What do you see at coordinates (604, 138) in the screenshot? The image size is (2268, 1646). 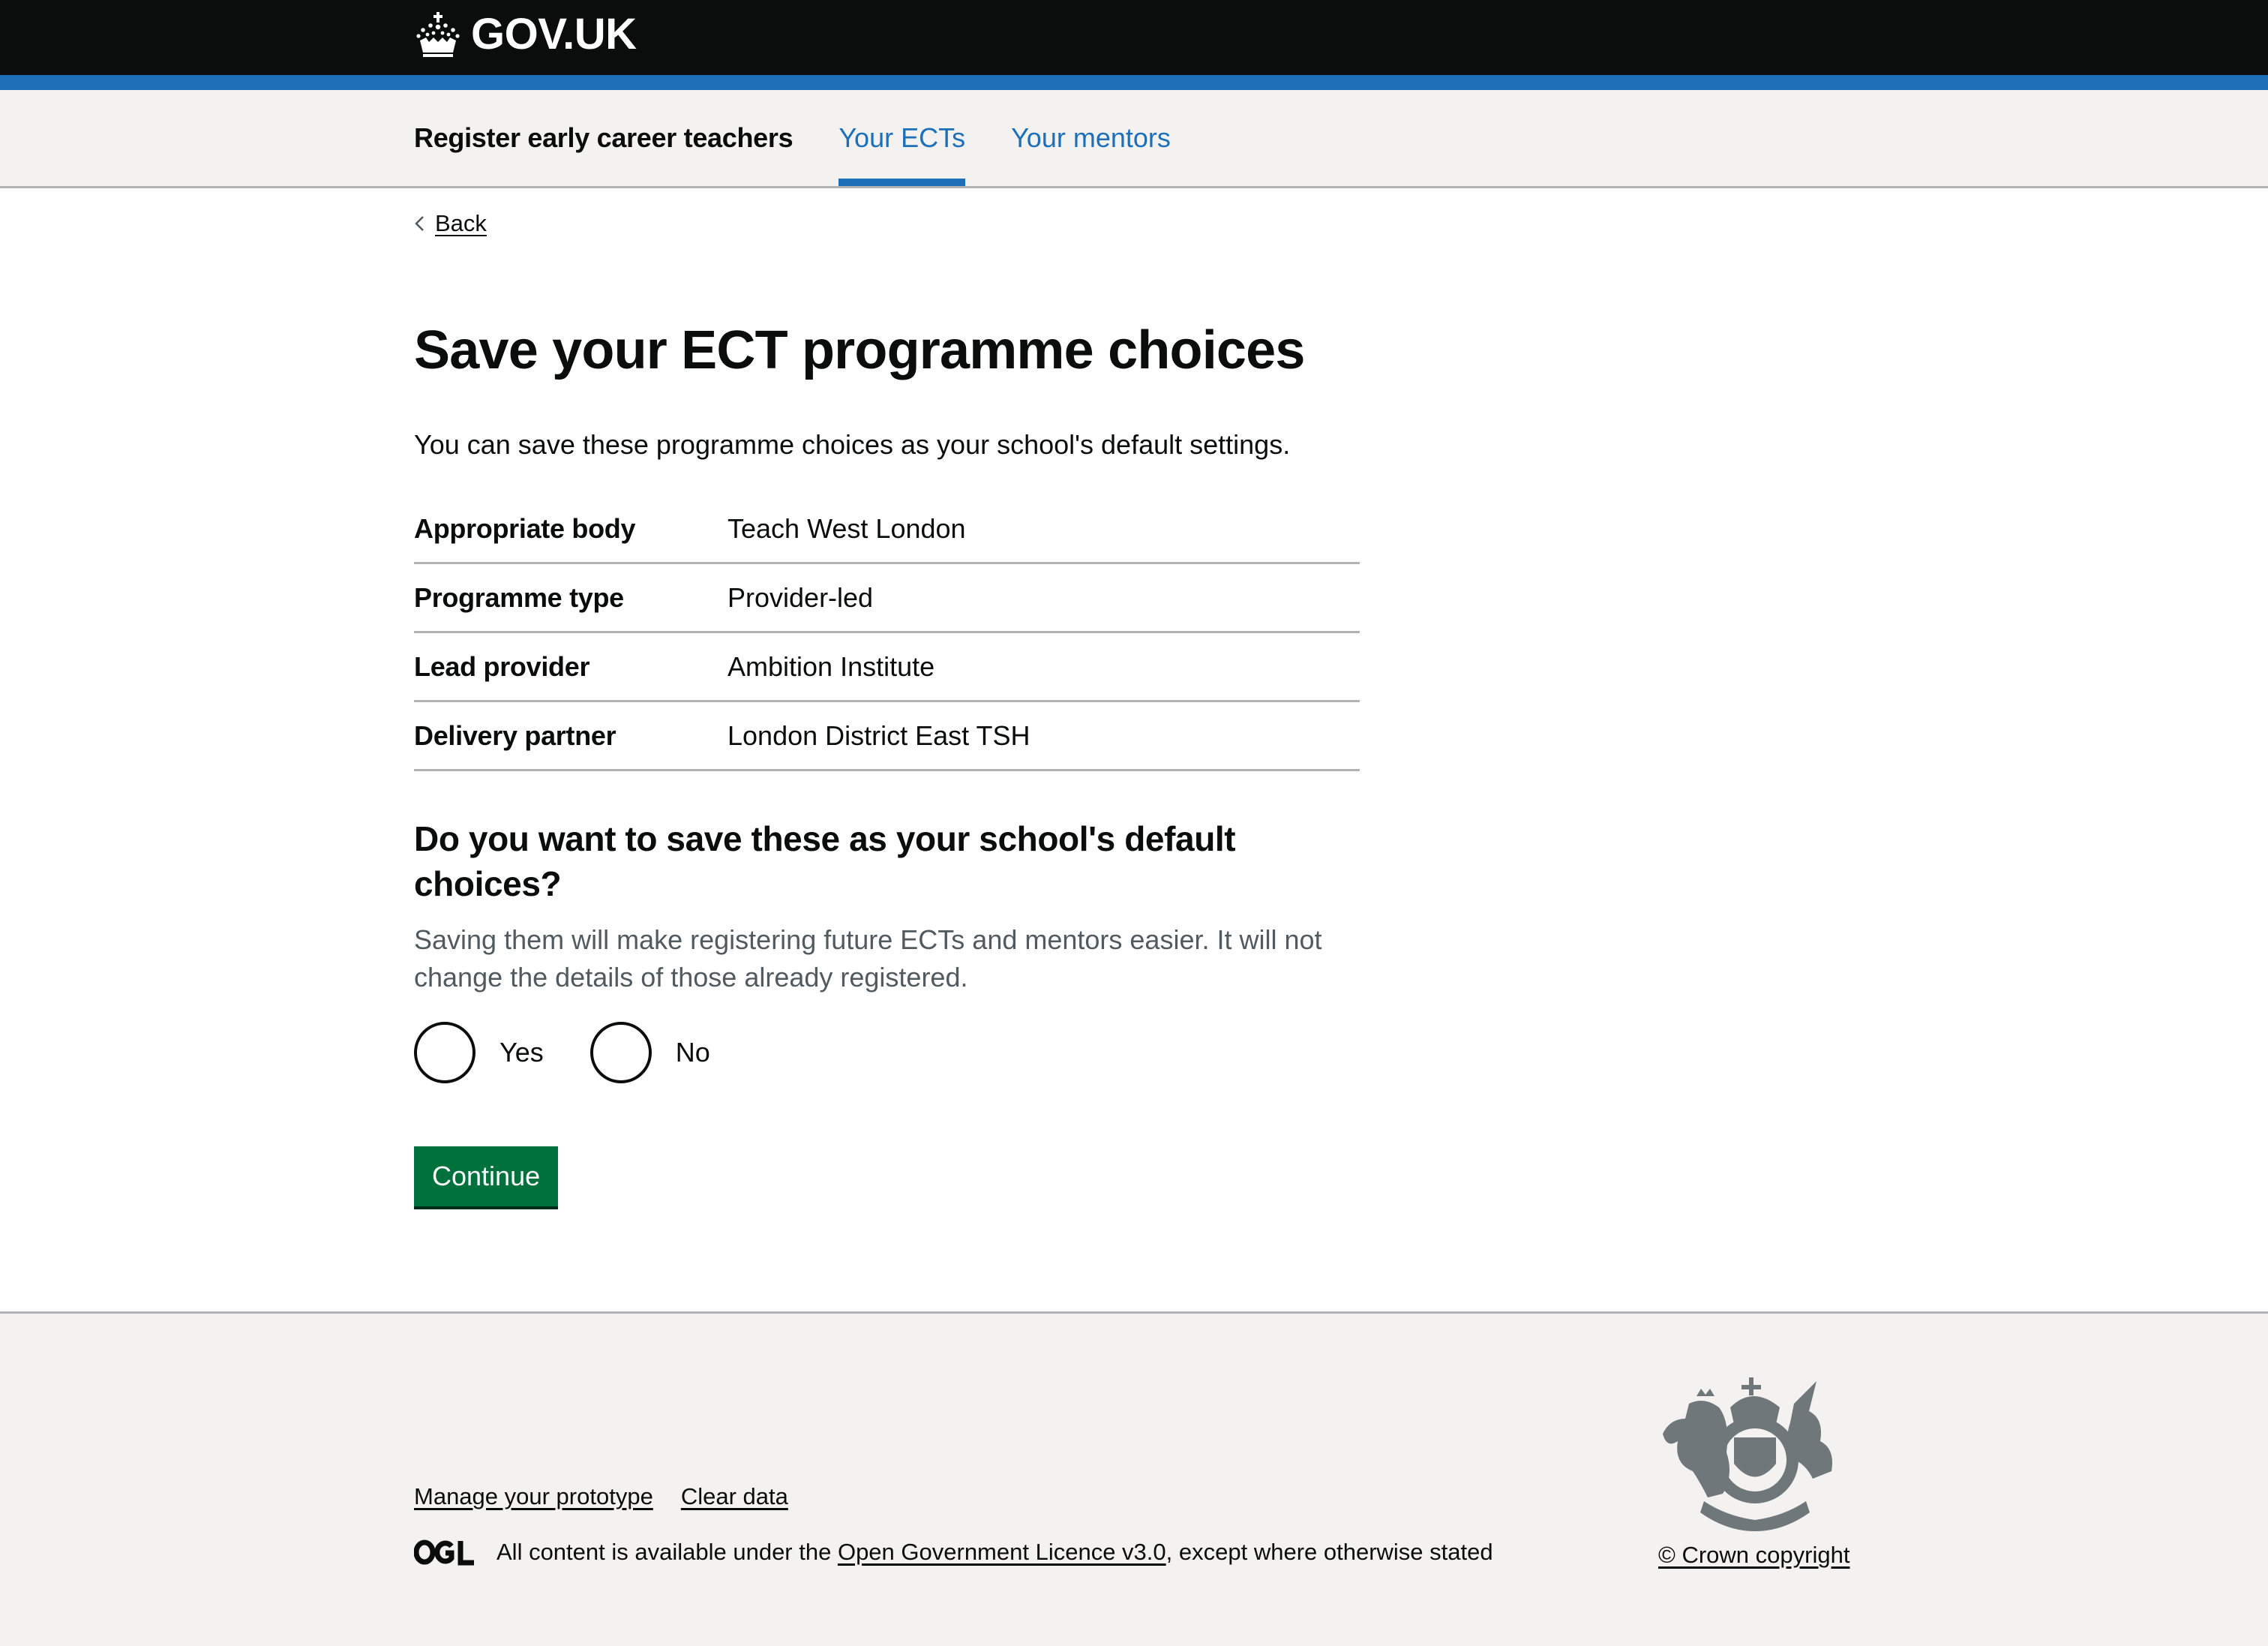 I see `service-name: Register early career teachers` at bounding box center [604, 138].